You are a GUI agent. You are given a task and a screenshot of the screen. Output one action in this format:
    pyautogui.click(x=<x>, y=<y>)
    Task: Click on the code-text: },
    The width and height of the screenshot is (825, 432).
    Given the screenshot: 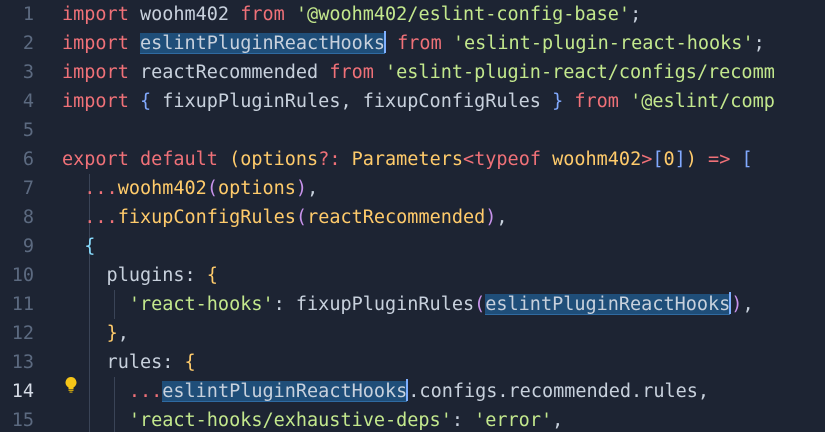 What is the action you would take?
    pyautogui.click(x=95, y=333)
    